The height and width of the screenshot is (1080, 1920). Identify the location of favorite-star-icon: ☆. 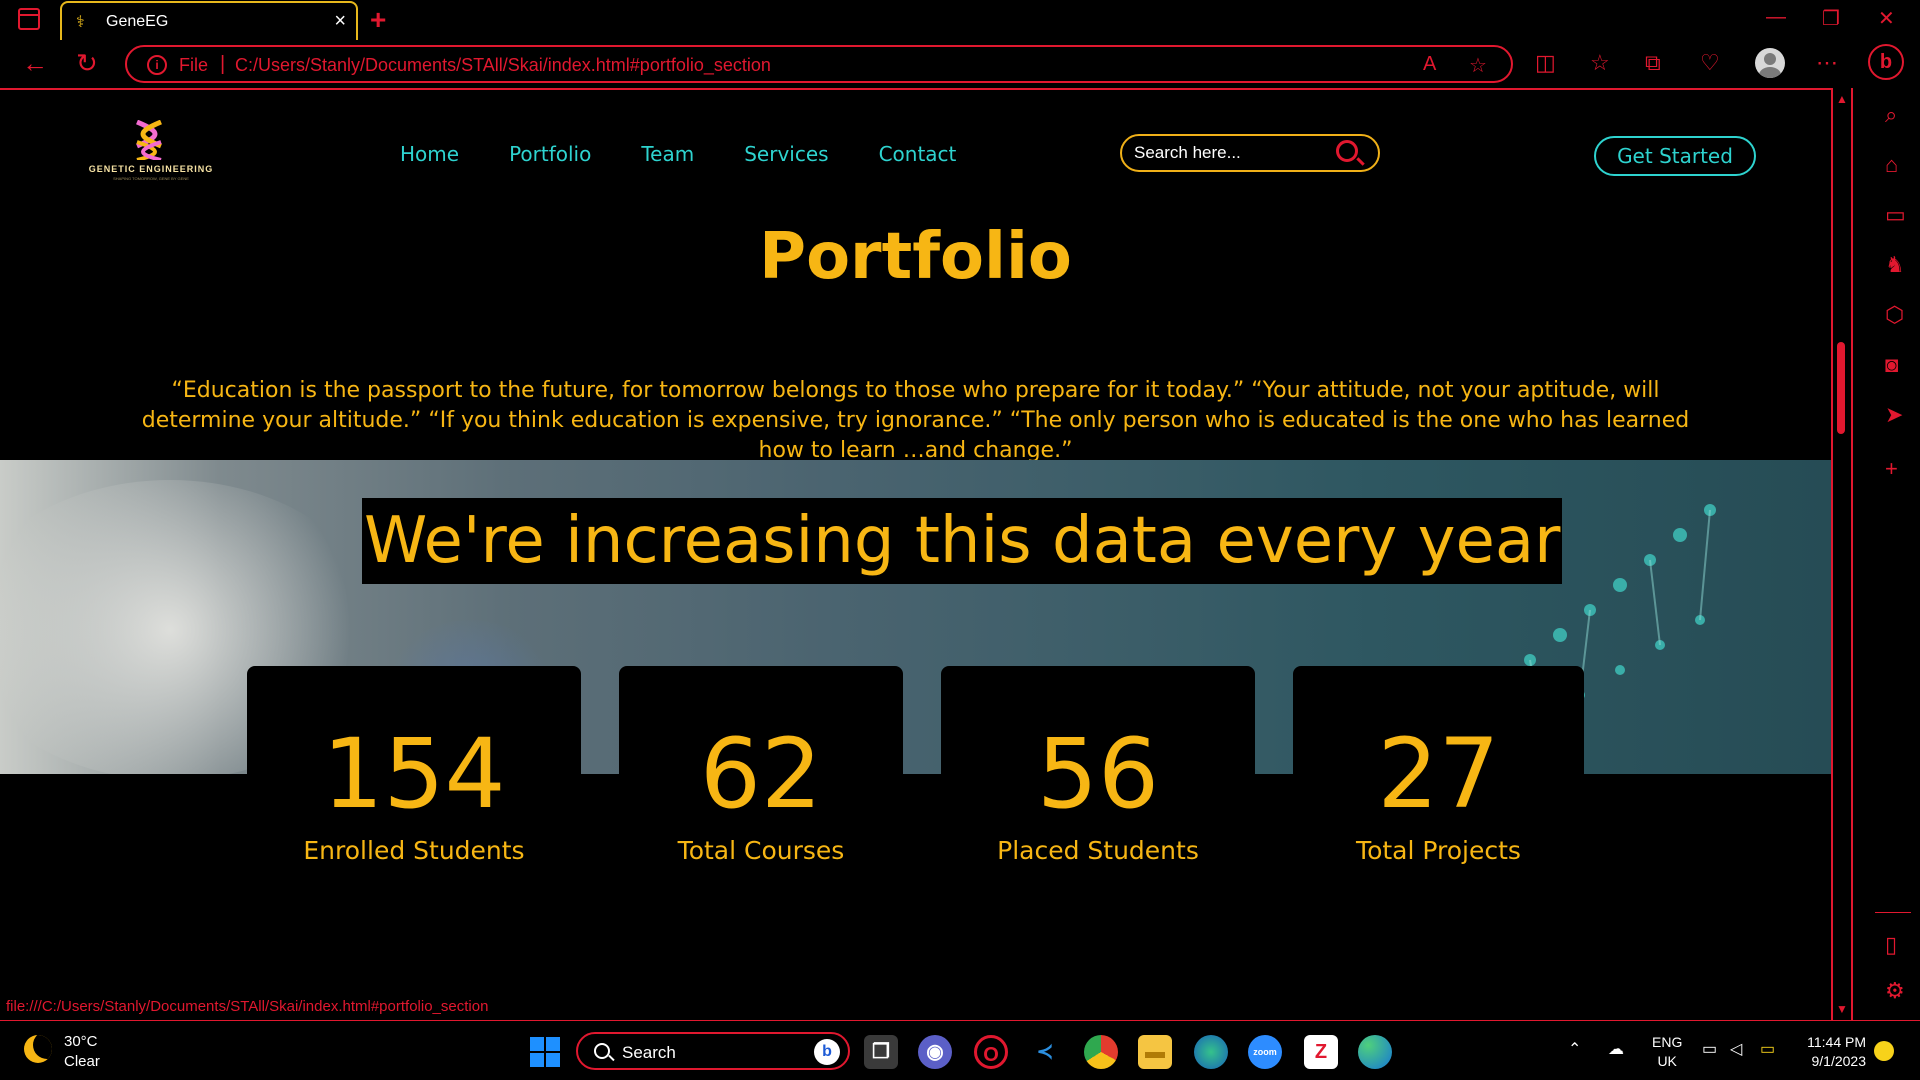
(1478, 65).